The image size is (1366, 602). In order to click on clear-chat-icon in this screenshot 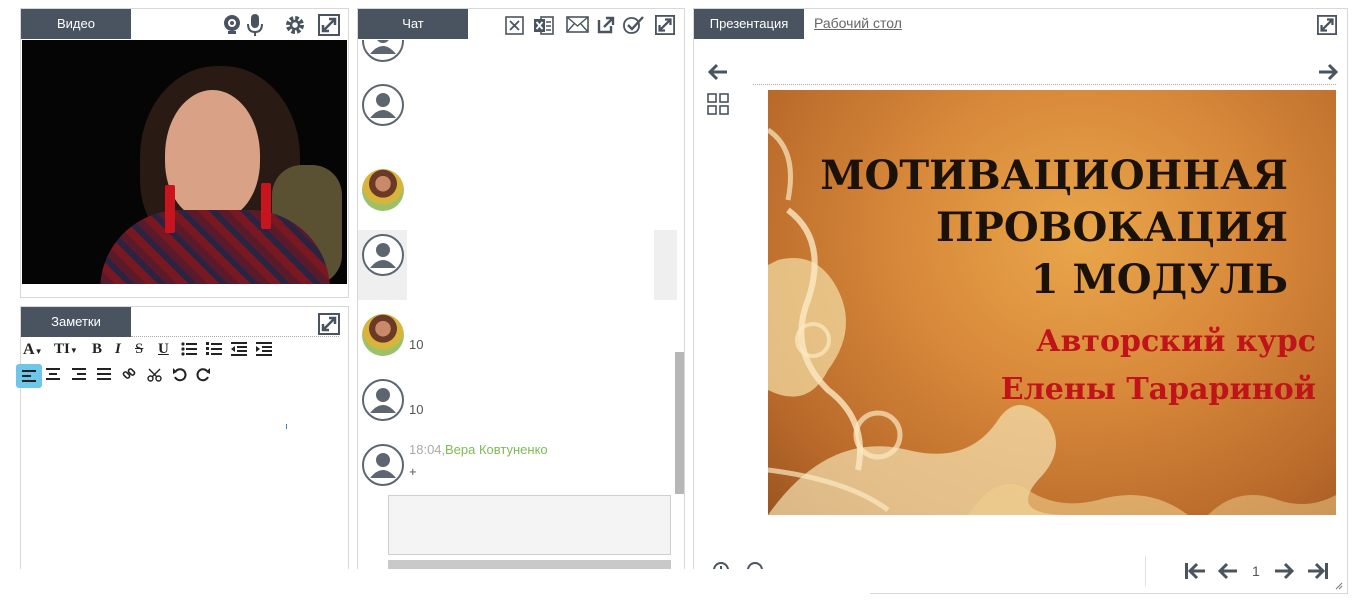, I will do `click(514, 25)`.